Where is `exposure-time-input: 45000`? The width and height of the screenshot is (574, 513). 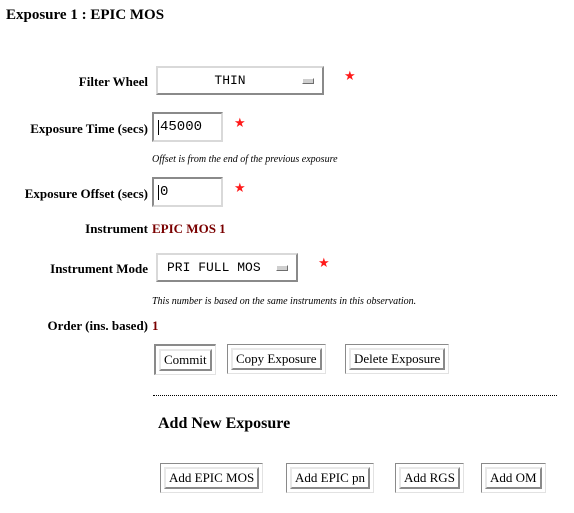
exposure-time-input: 45000 is located at coordinates (187, 127).